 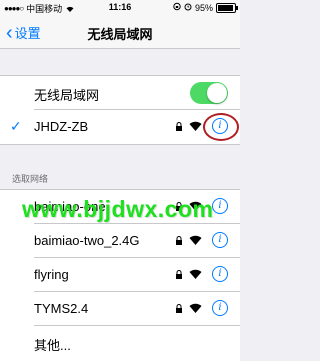 I want to click on battery-percent: 95%, so click(x=203, y=7).